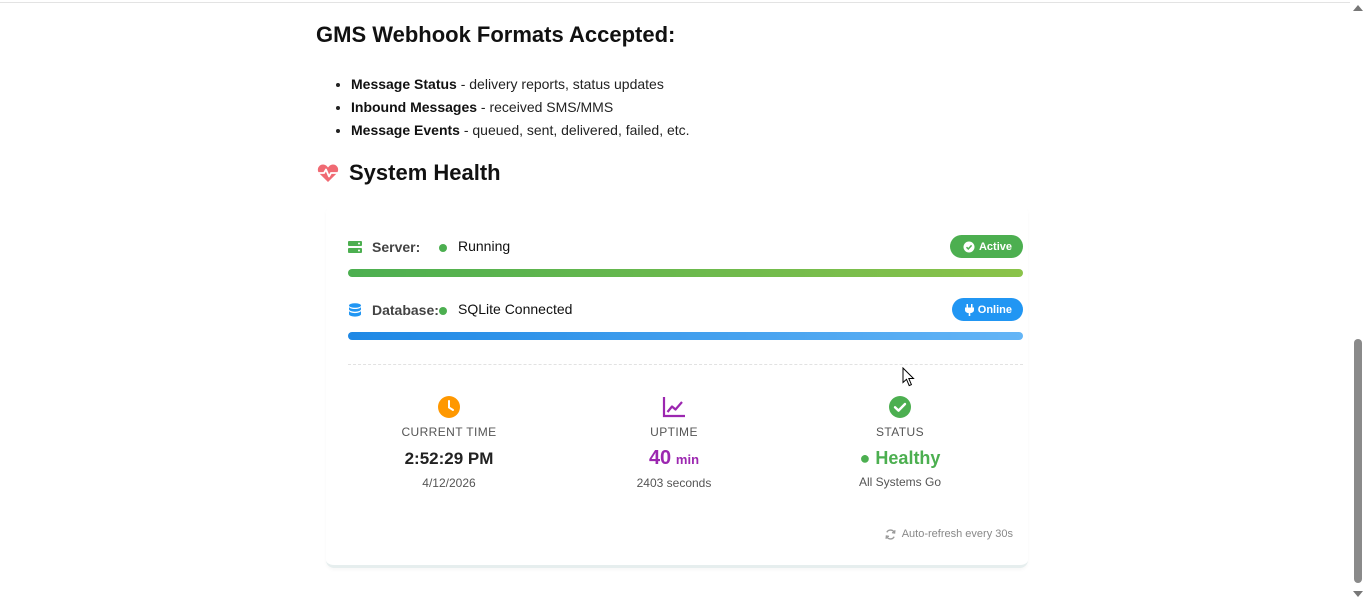  I want to click on server-value: Running, so click(484, 246).